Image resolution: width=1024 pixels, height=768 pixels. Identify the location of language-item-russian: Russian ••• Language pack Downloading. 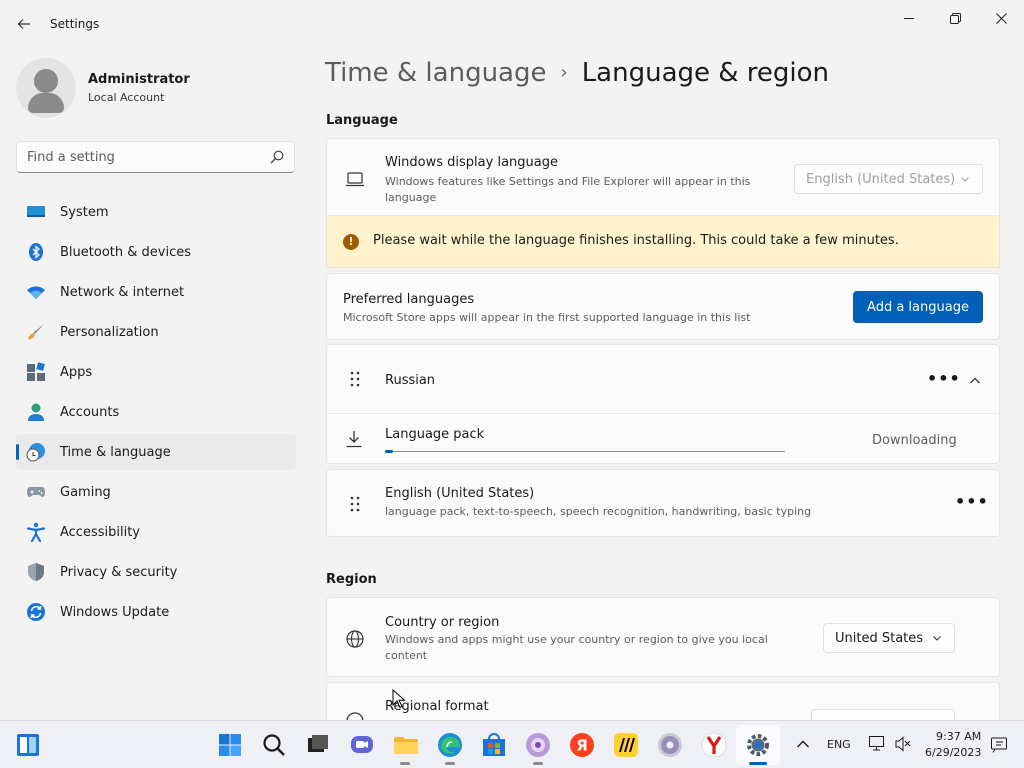
(663, 404).